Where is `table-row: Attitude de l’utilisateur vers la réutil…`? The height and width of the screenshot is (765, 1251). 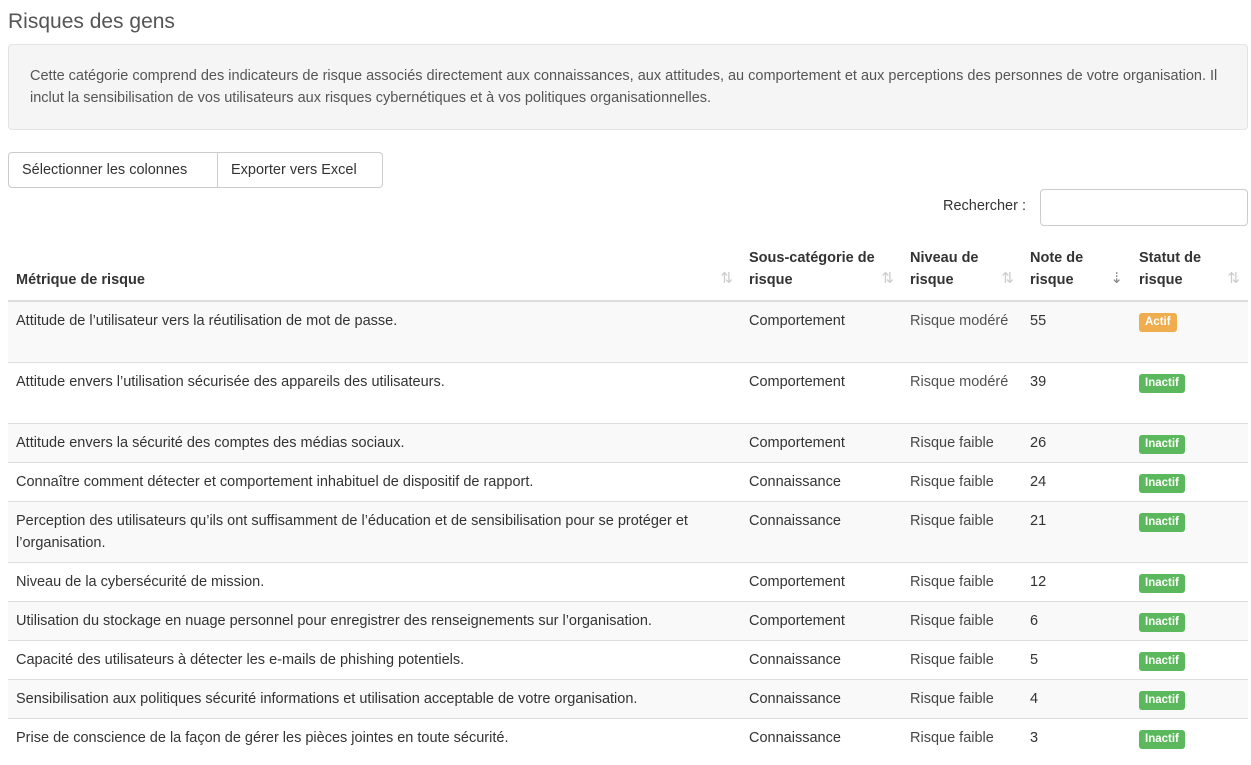 table-row: Attitude de l’utilisateur vers la réutil… is located at coordinates (628, 331).